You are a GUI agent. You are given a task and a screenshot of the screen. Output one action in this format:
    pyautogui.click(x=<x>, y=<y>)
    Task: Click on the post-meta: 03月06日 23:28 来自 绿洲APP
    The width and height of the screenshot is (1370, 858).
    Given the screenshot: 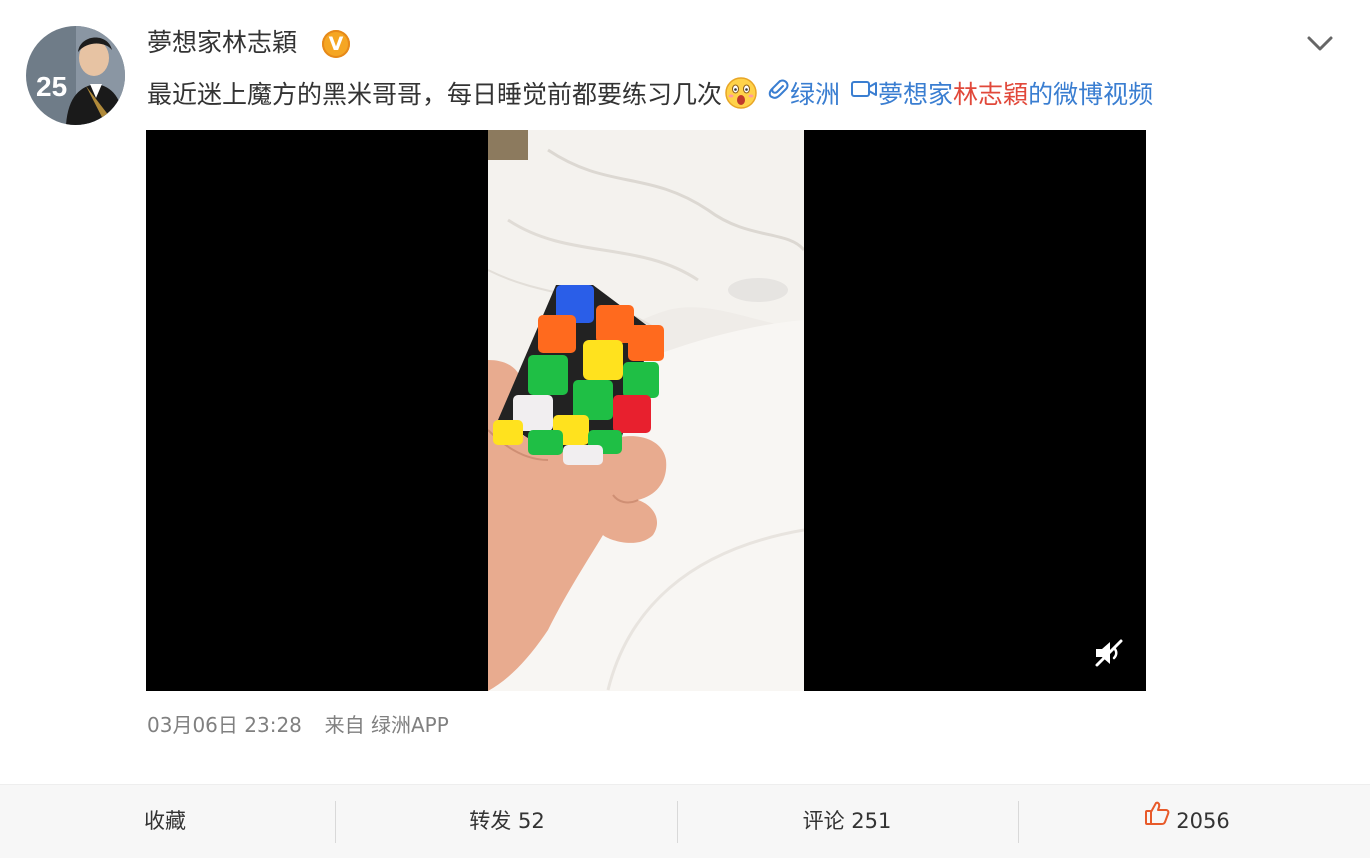 What is the action you would take?
    pyautogui.click(x=298, y=725)
    